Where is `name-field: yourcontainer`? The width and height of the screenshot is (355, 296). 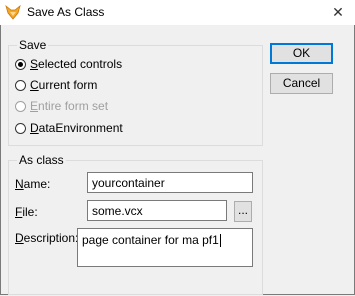
name-field: yourcontainer is located at coordinates (170, 182).